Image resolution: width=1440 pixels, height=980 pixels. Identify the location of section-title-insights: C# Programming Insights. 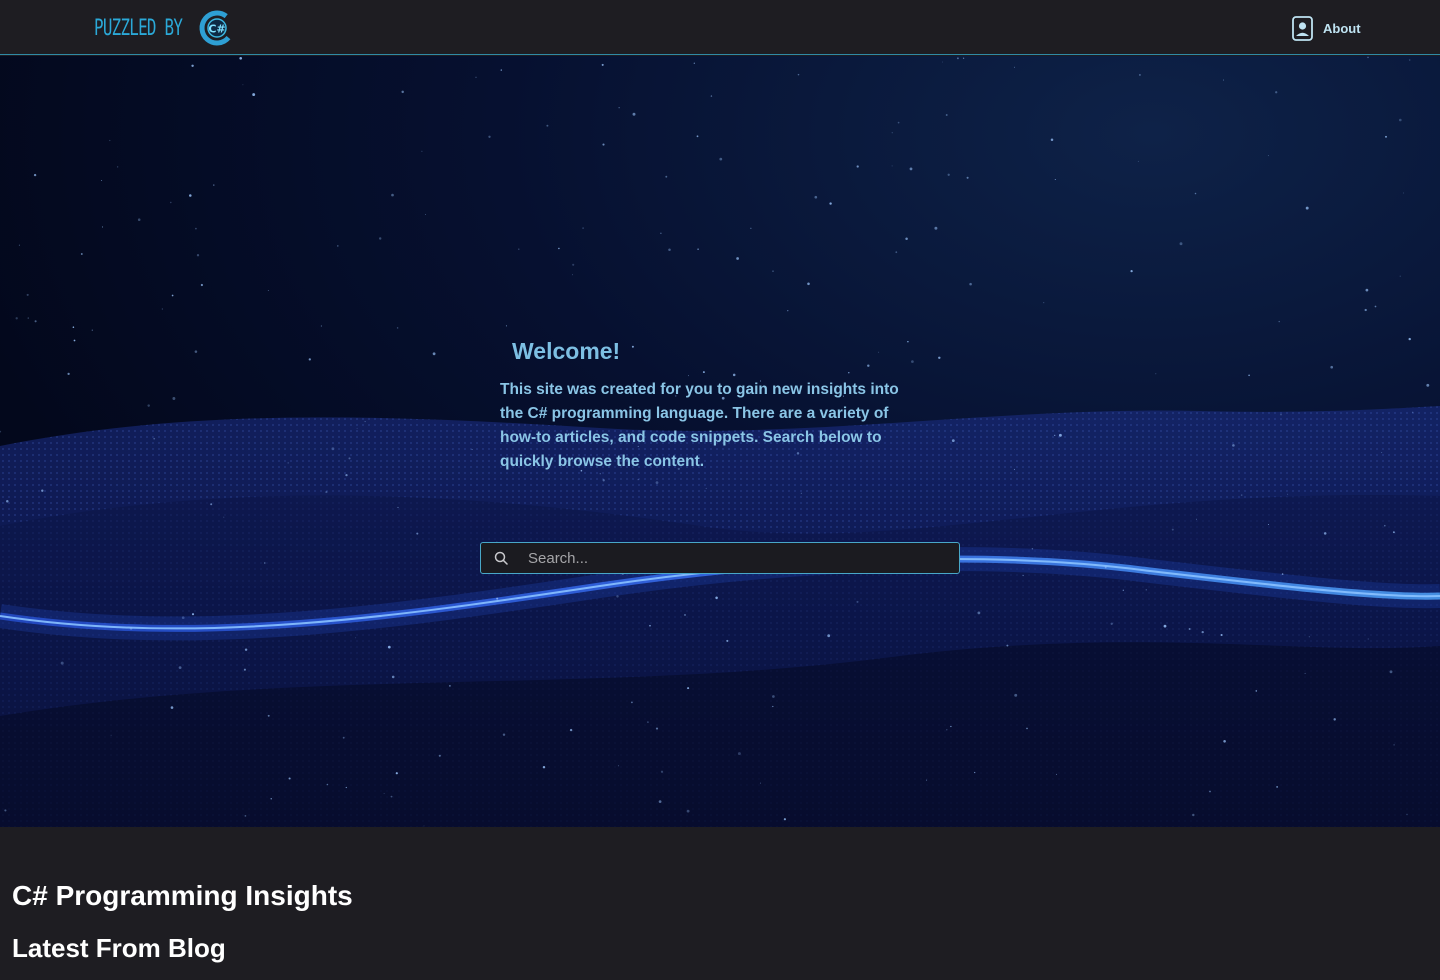
(182, 895).